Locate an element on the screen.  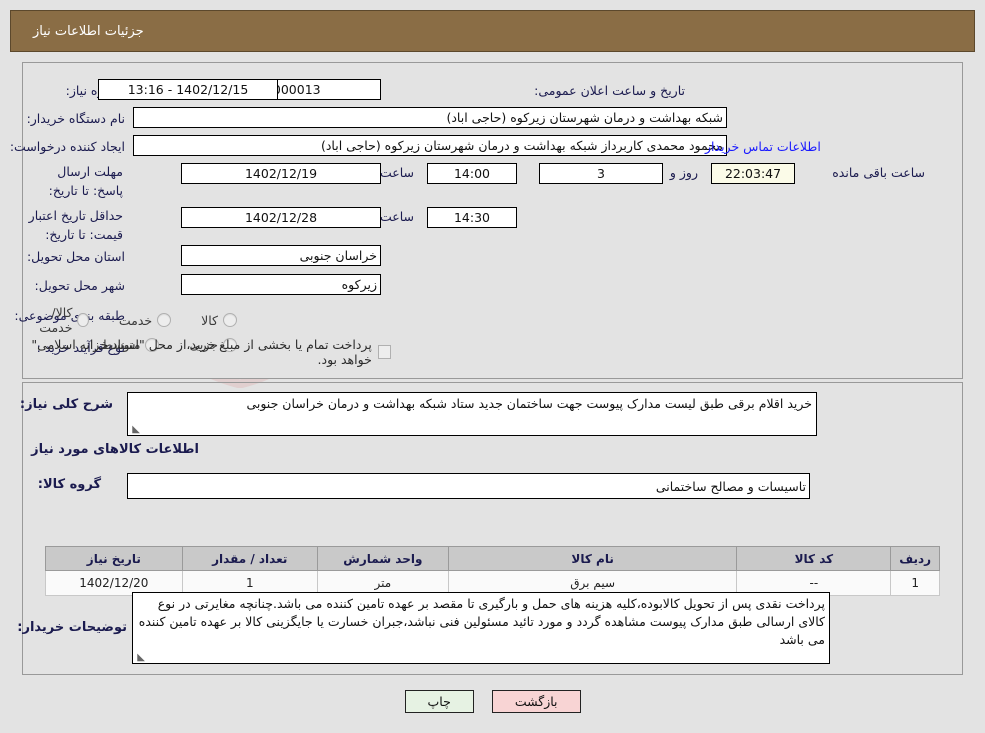
announce-datetime-label: تاریخ و ساعت اعلان عمومی: is located at coordinates (609, 90).